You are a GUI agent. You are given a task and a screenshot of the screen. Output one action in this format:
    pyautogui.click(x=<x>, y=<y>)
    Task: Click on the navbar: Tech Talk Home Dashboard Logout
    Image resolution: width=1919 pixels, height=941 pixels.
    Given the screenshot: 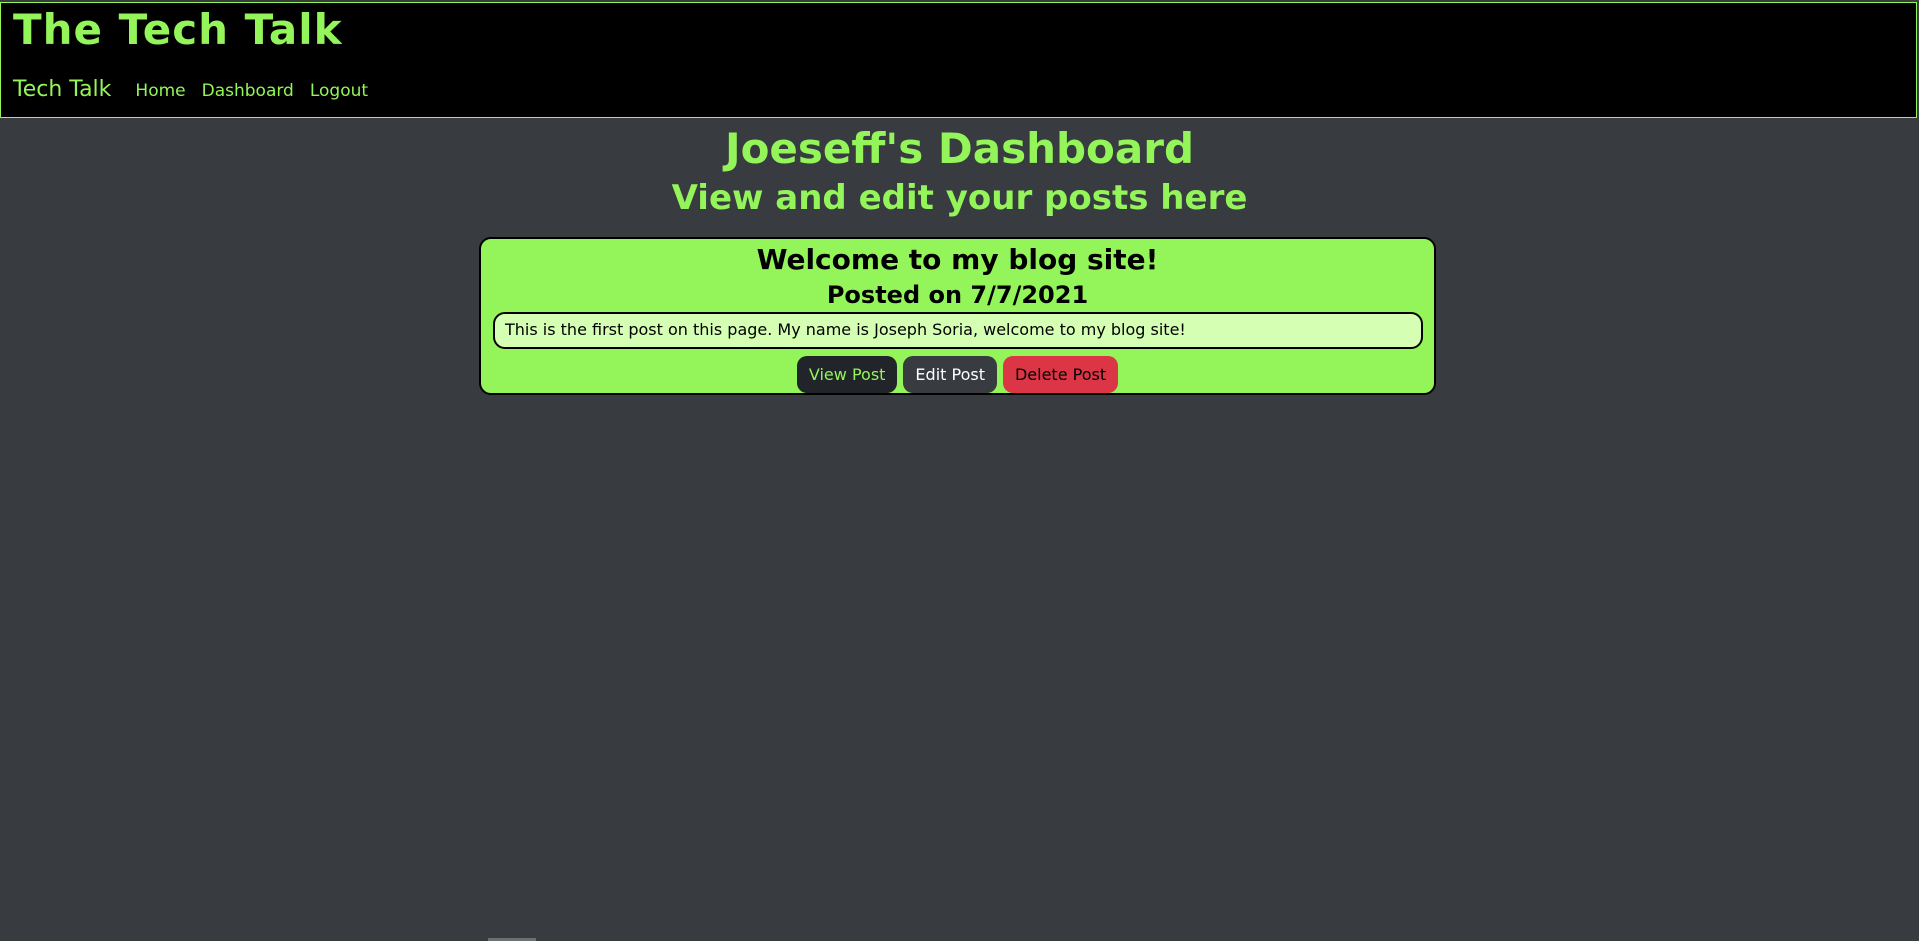 What is the action you would take?
    pyautogui.click(x=198, y=89)
    